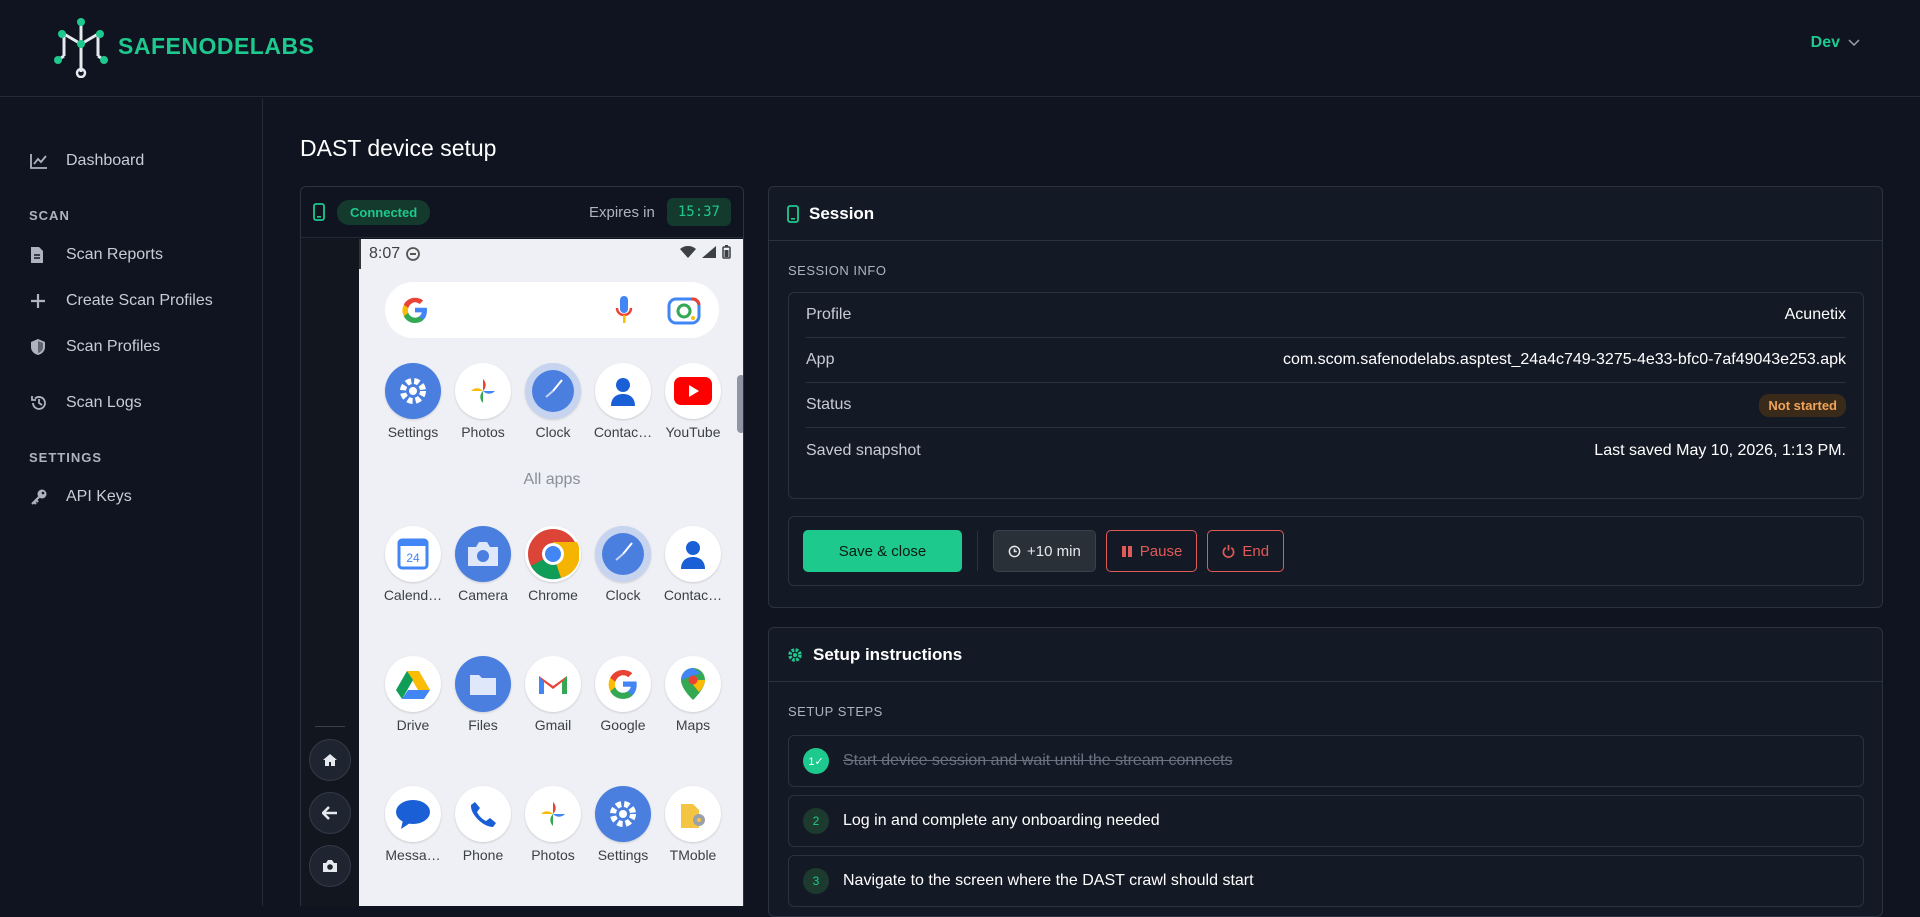 This screenshot has height=917, width=1920. What do you see at coordinates (398, 148) in the screenshot?
I see `page-title: DAST device setup` at bounding box center [398, 148].